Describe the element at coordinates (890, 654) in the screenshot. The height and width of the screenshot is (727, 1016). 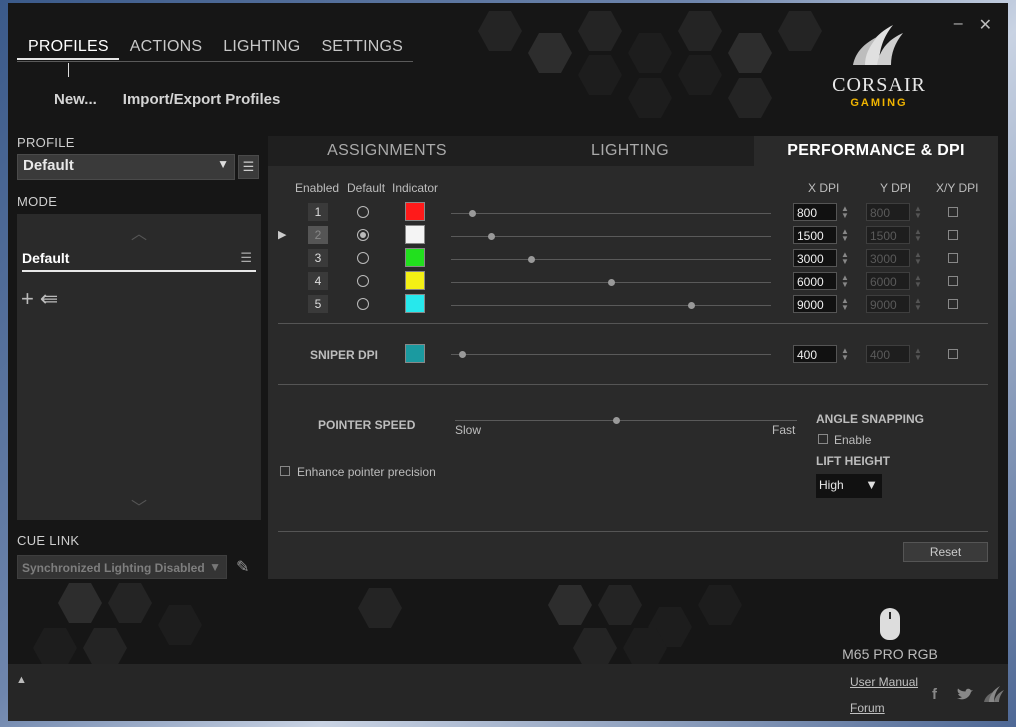
I see `device-name: M65 PRO RGB` at that location.